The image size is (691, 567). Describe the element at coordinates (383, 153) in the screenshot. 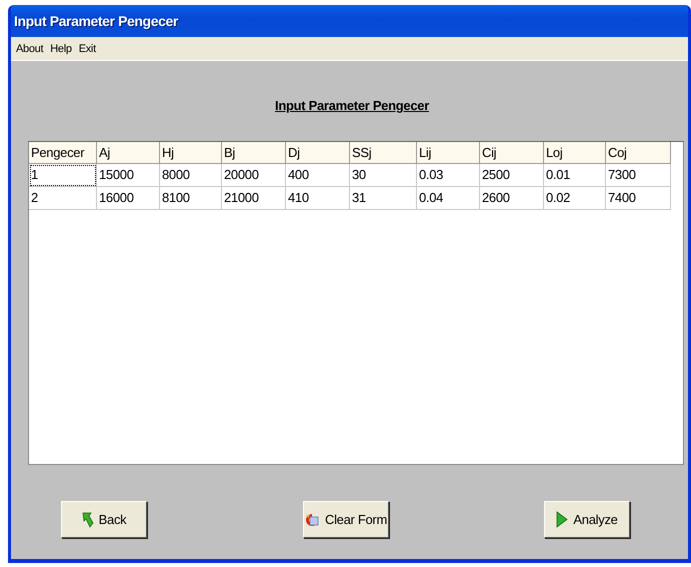

I see `column-header: SSj` at that location.